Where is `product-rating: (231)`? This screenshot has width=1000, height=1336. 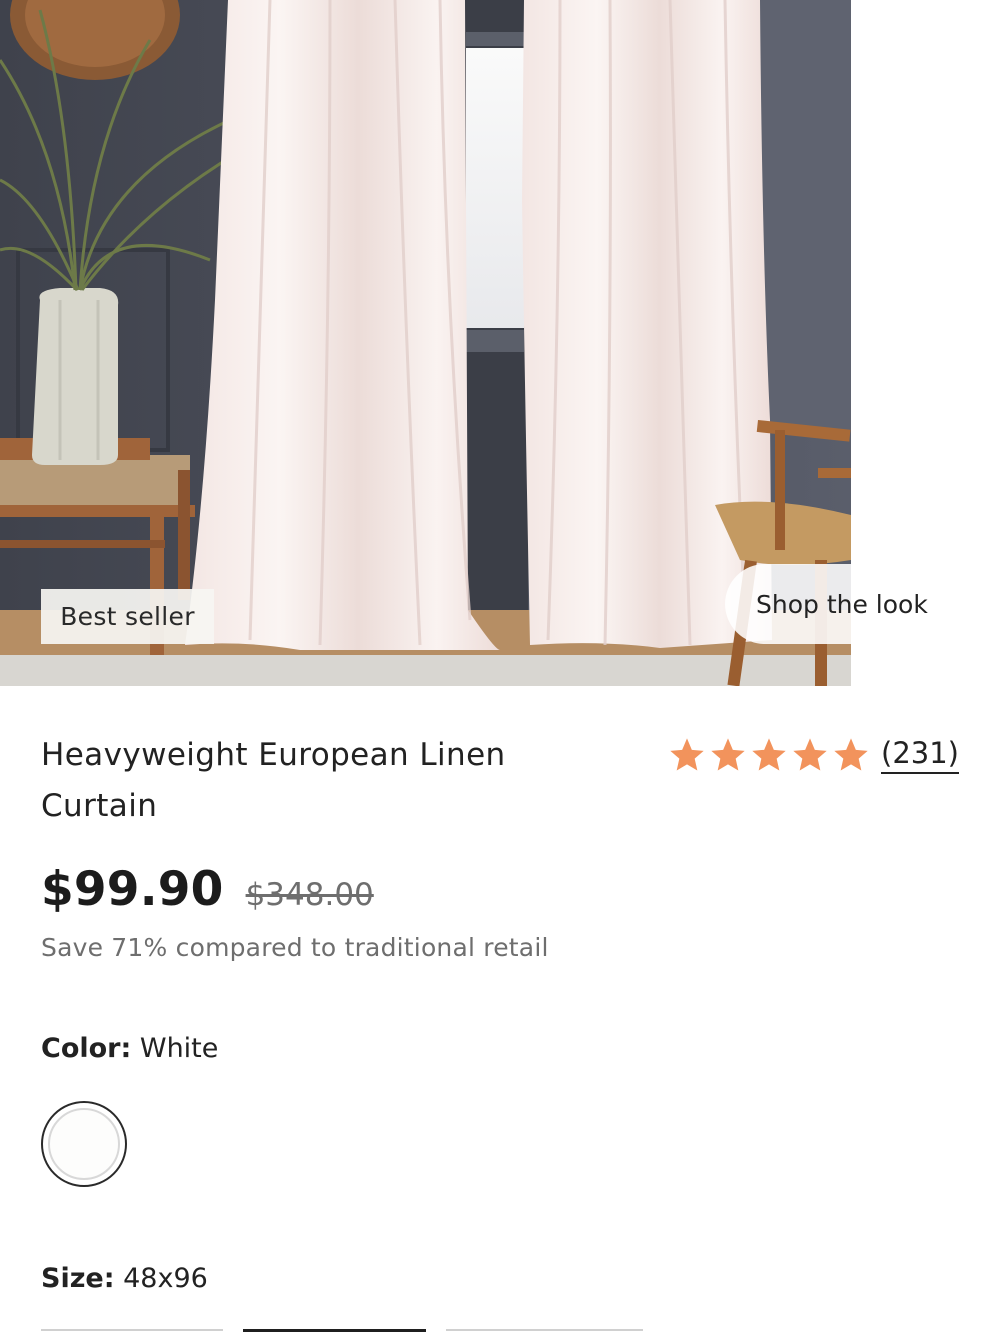 product-rating: (231) is located at coordinates (813, 755).